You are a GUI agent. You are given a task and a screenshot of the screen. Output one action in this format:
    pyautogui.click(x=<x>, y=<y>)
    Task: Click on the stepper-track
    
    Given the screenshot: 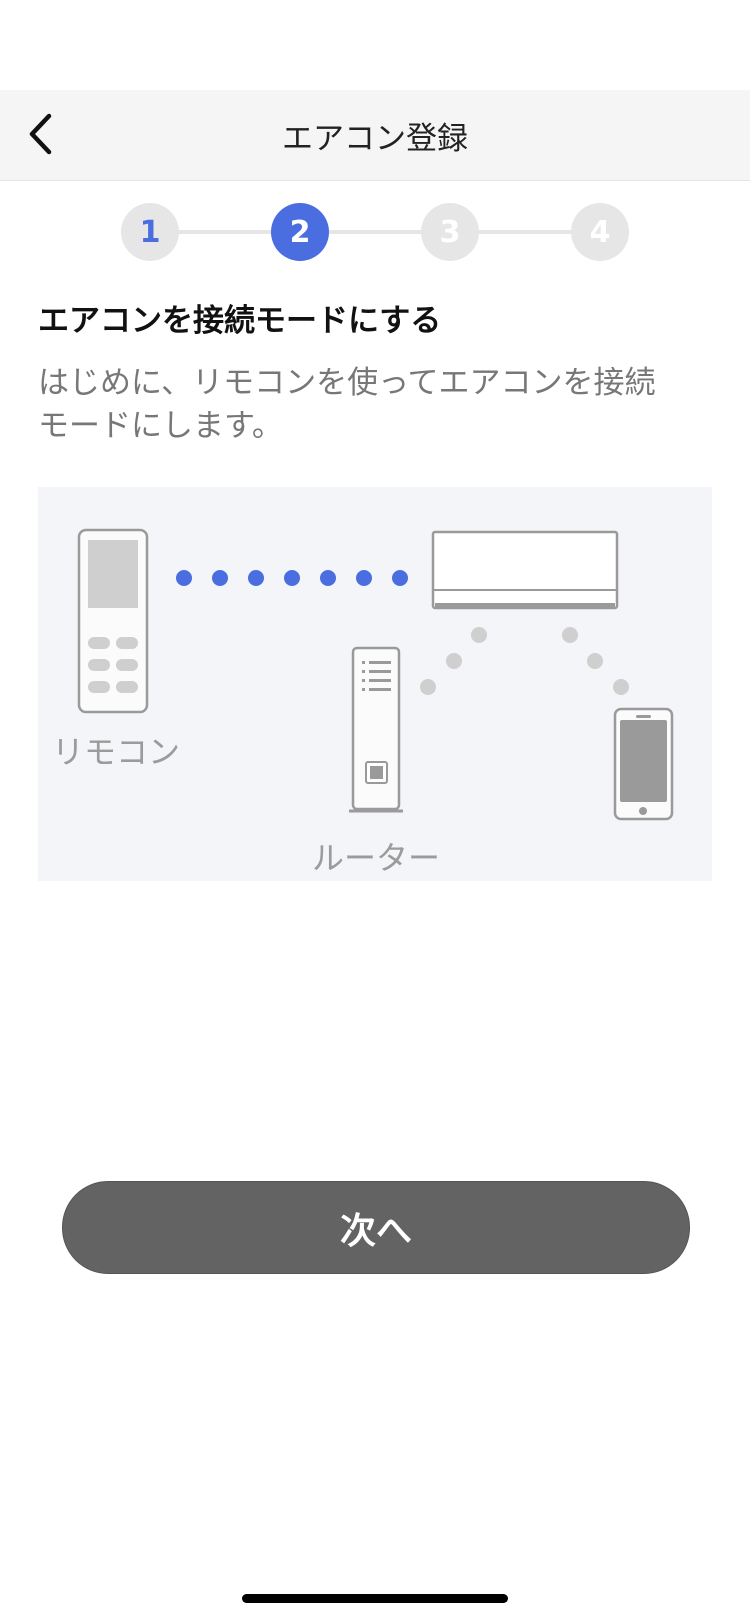 What is the action you would take?
    pyautogui.click(x=375, y=232)
    